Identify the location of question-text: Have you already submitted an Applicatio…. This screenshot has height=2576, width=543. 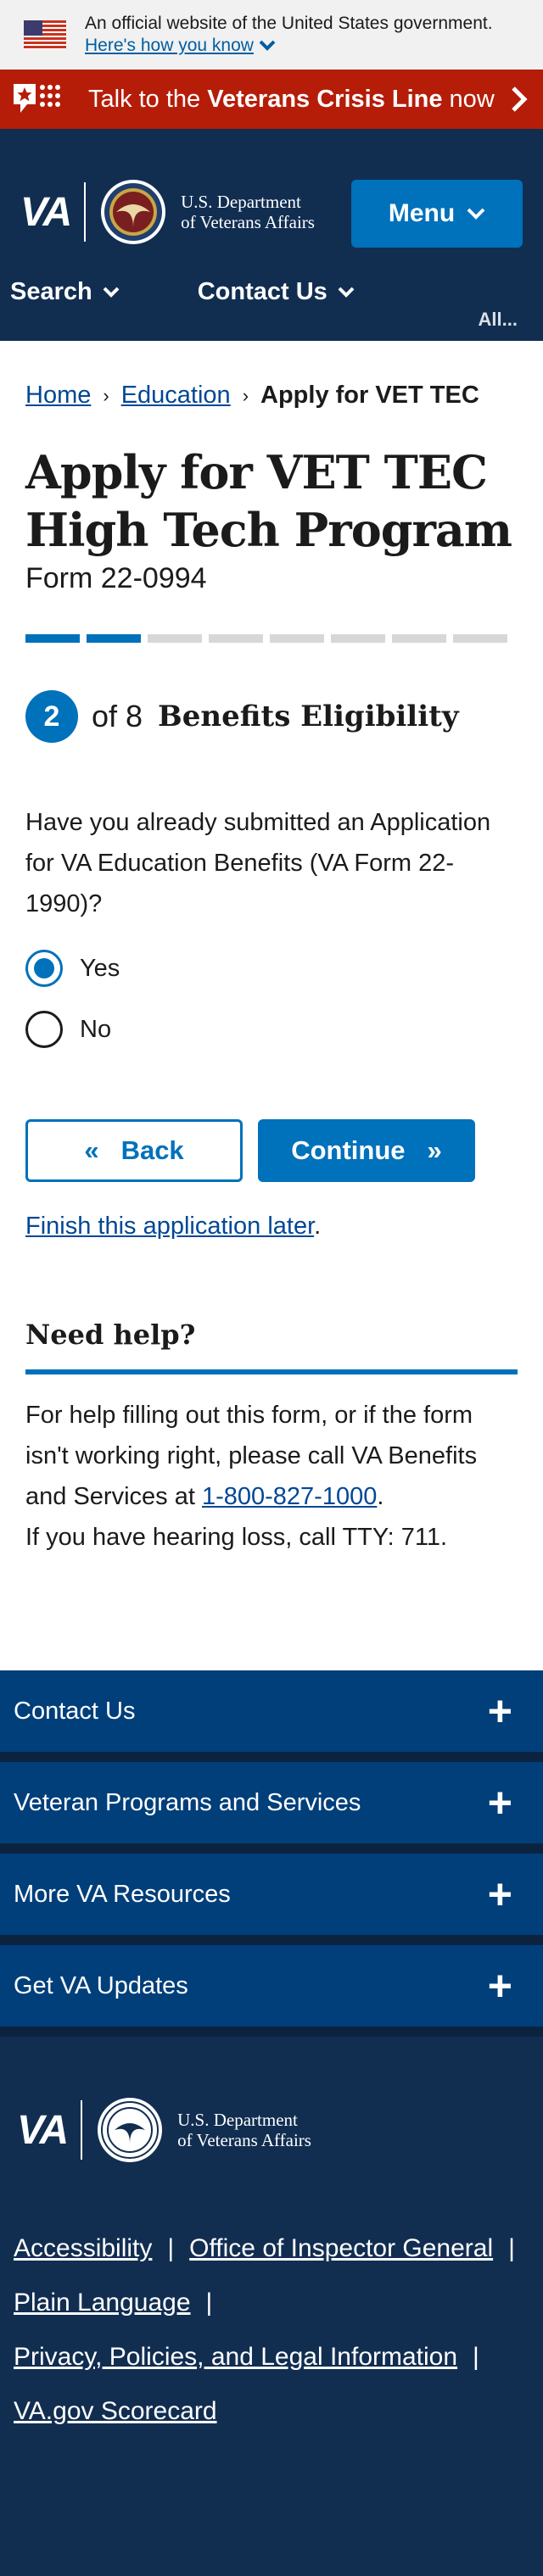
(258, 863).